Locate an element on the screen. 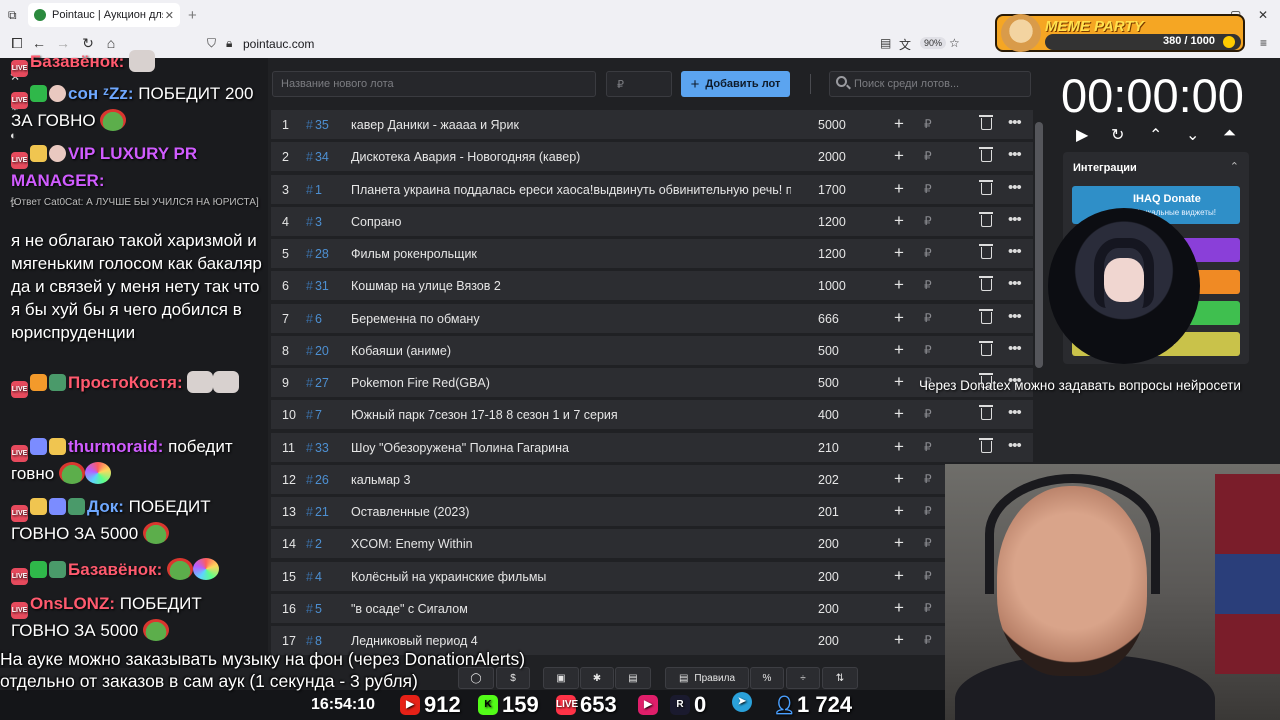  lot-id: 33 is located at coordinates (317, 448).